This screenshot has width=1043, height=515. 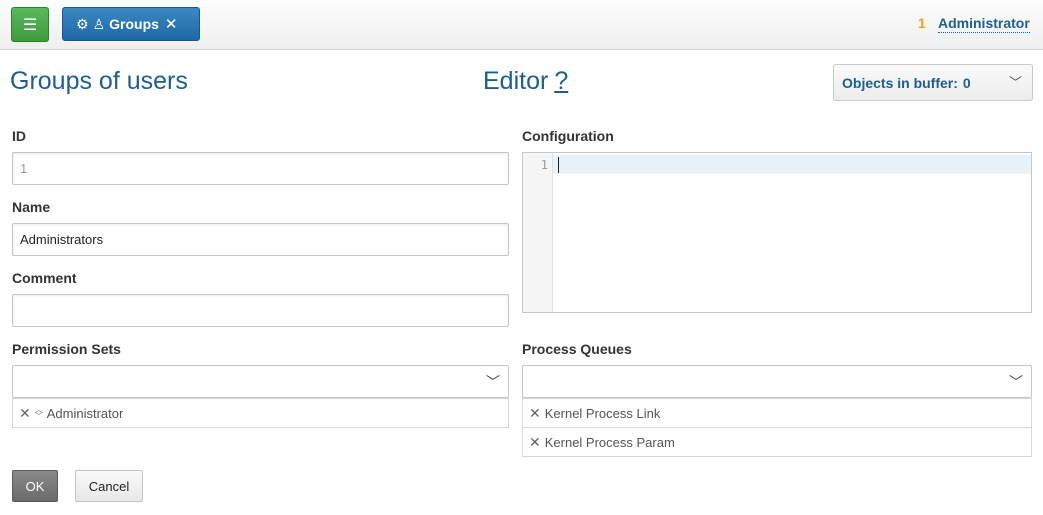 What do you see at coordinates (577, 349) in the screenshot?
I see `process-queues-label: Process Queues` at bounding box center [577, 349].